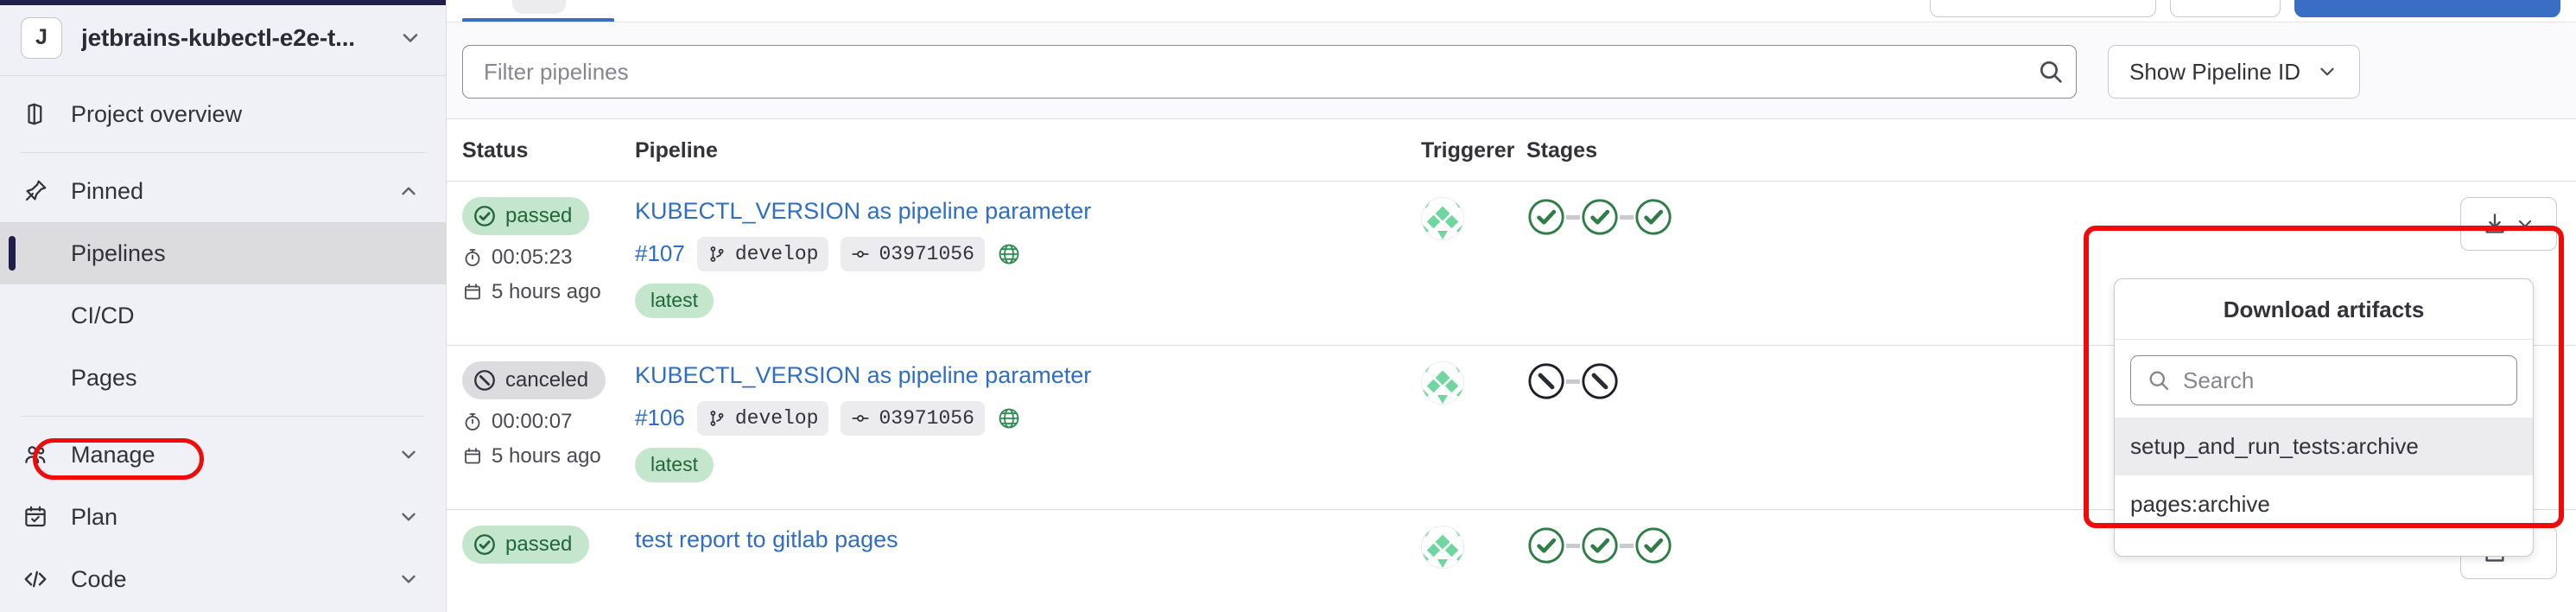 The width and height of the screenshot is (2576, 612). What do you see at coordinates (2495, 224) in the screenshot?
I see `download-icon` at bounding box center [2495, 224].